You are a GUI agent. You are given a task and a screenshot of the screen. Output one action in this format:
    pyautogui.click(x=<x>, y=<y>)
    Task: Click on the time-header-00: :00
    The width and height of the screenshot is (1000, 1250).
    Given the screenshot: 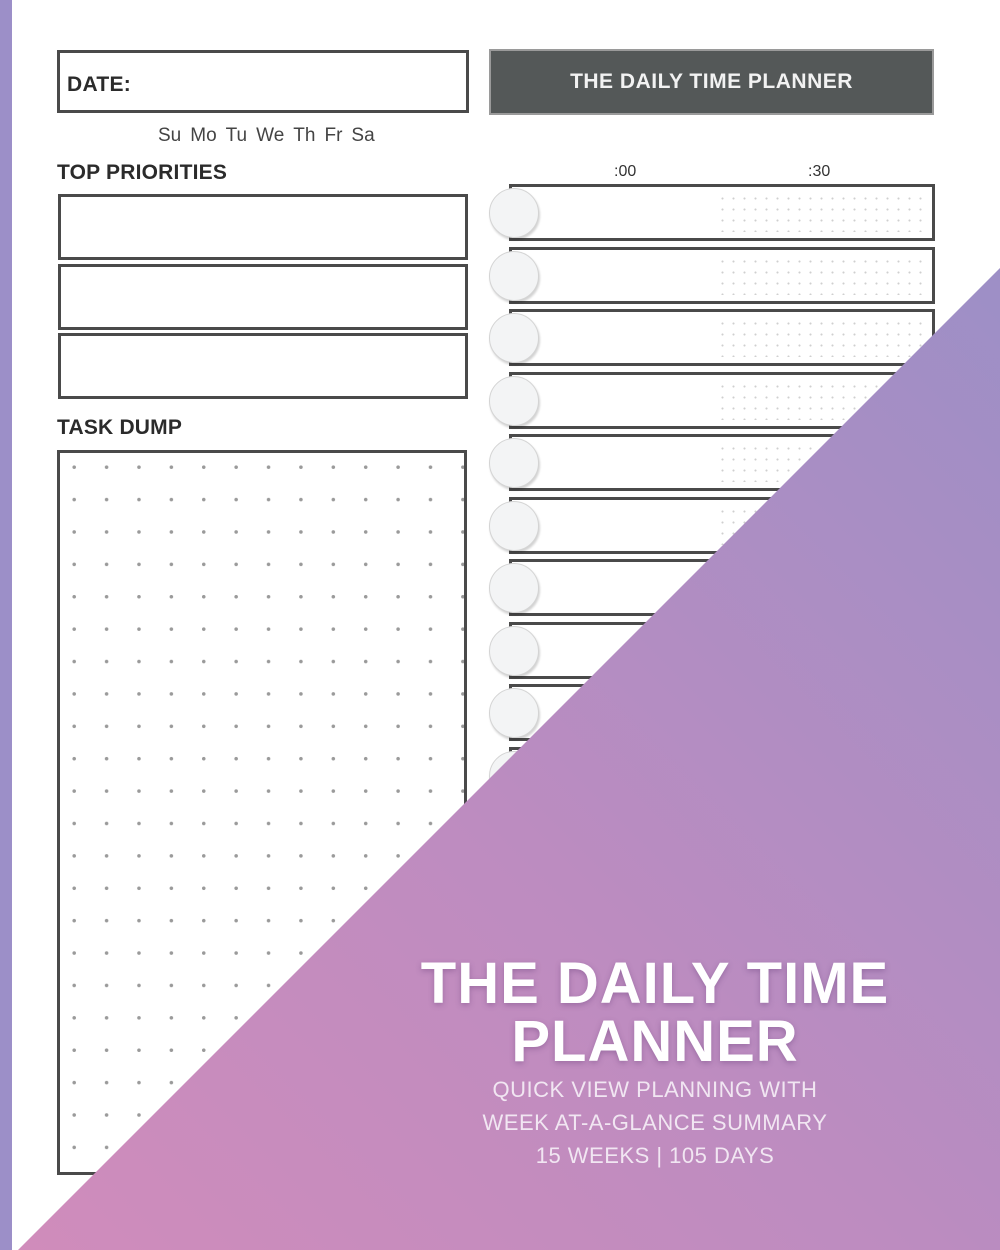 What is the action you would take?
    pyautogui.click(x=625, y=171)
    